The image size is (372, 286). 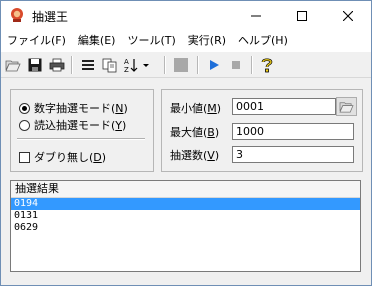 I want to click on read-mode-label: 読込抽選モード(Y), so click(x=80, y=125).